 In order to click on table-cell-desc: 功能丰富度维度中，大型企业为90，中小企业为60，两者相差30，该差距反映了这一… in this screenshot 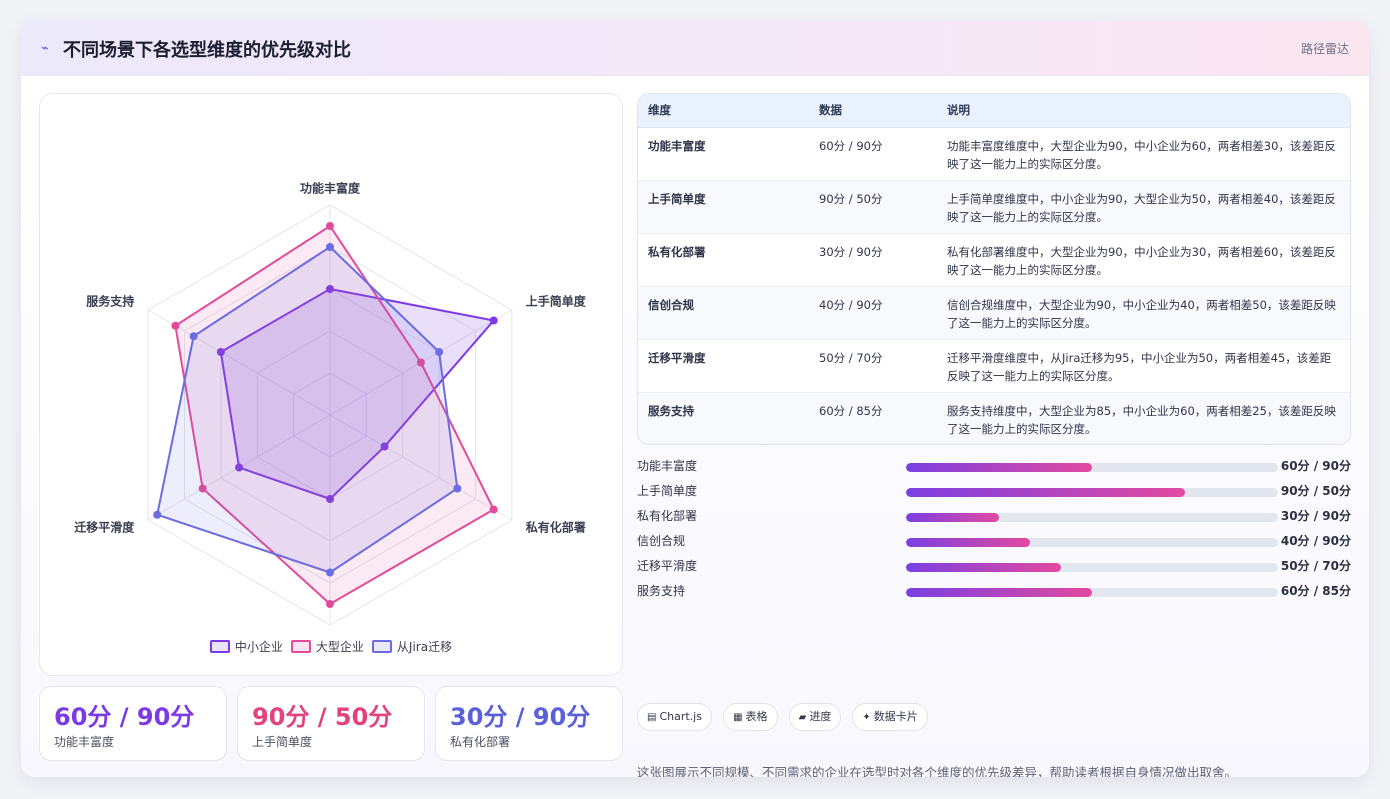, I will do `click(1143, 153)`.